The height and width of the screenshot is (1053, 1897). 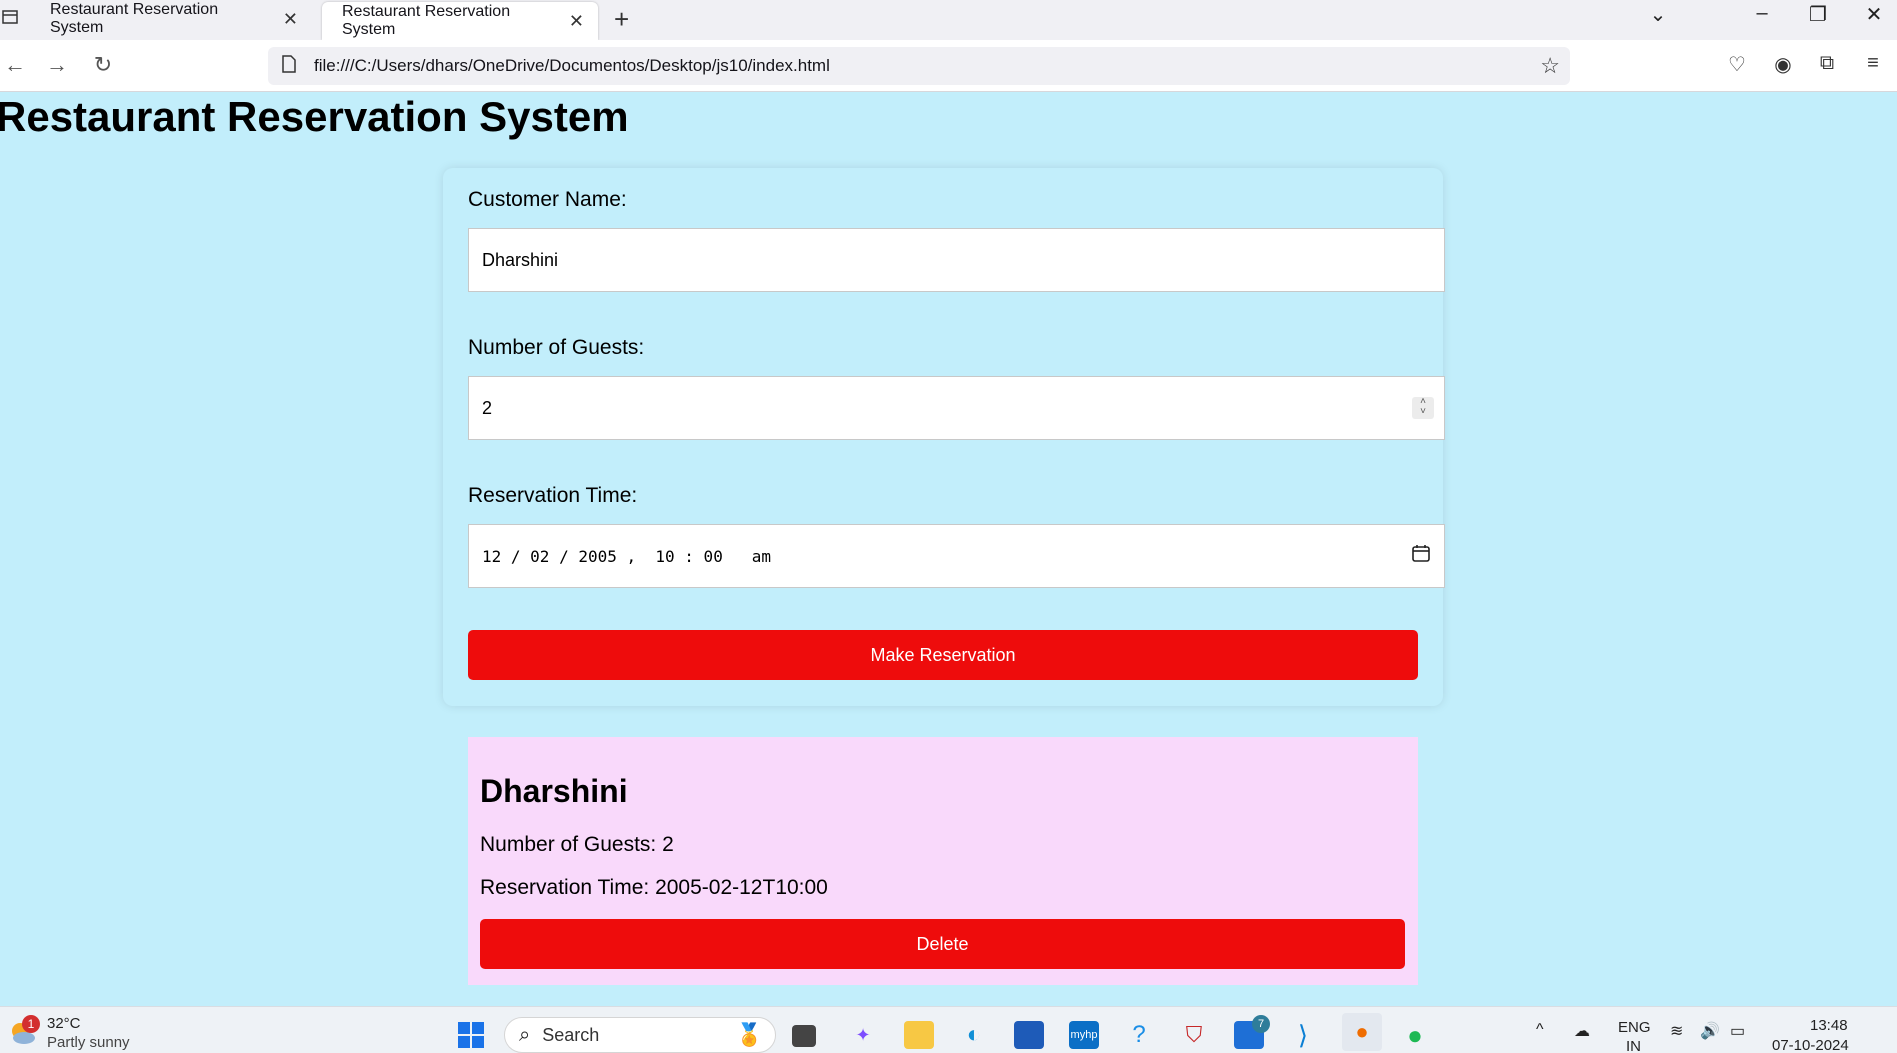 I want to click on list-all-tabs-icon: ⌄, so click(x=1658, y=14).